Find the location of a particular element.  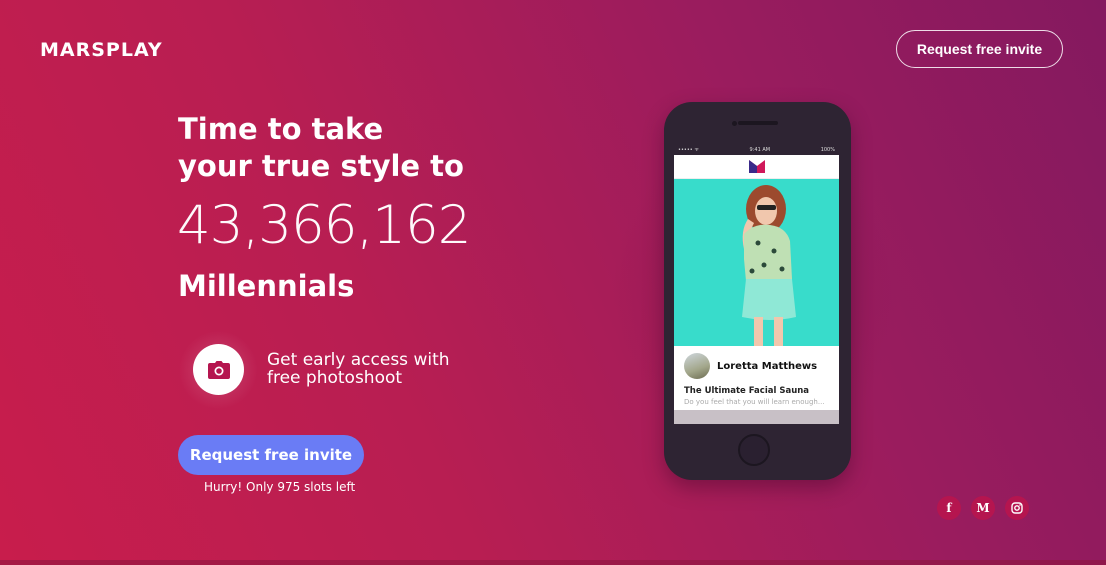

logo-text: MARSPLAY is located at coordinates (101, 50).